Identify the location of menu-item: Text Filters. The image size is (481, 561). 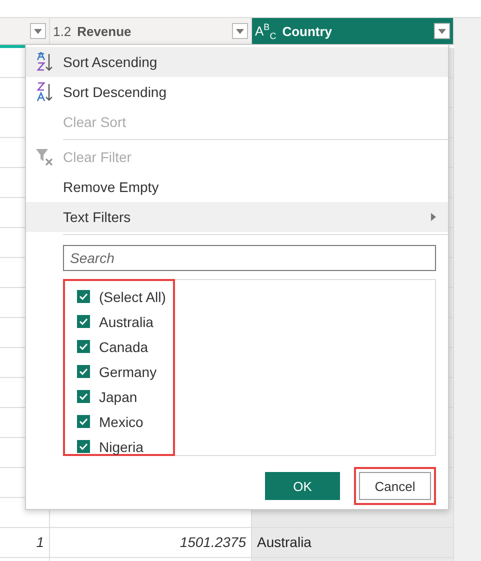
(237, 217).